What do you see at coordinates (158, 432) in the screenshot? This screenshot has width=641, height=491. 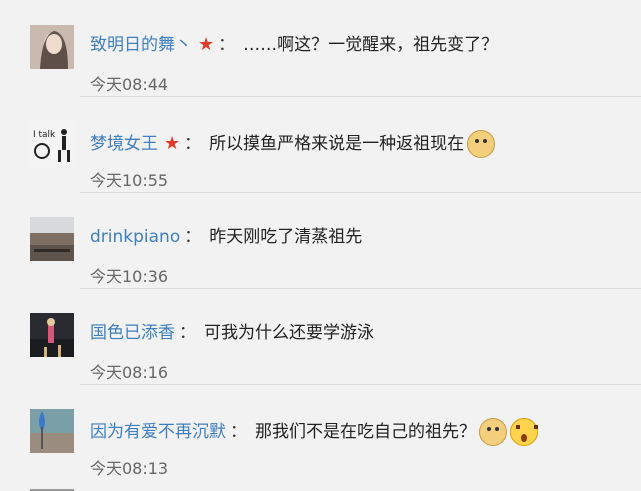 I see `username: 因为有爱不再沉默` at bounding box center [158, 432].